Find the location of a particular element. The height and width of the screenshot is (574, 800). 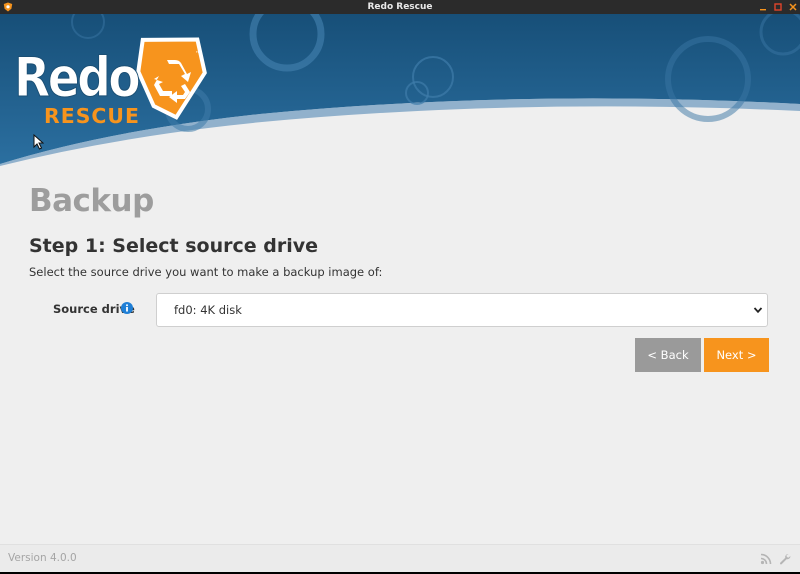

title-bar: Redo Rescue is located at coordinates (400, 7).